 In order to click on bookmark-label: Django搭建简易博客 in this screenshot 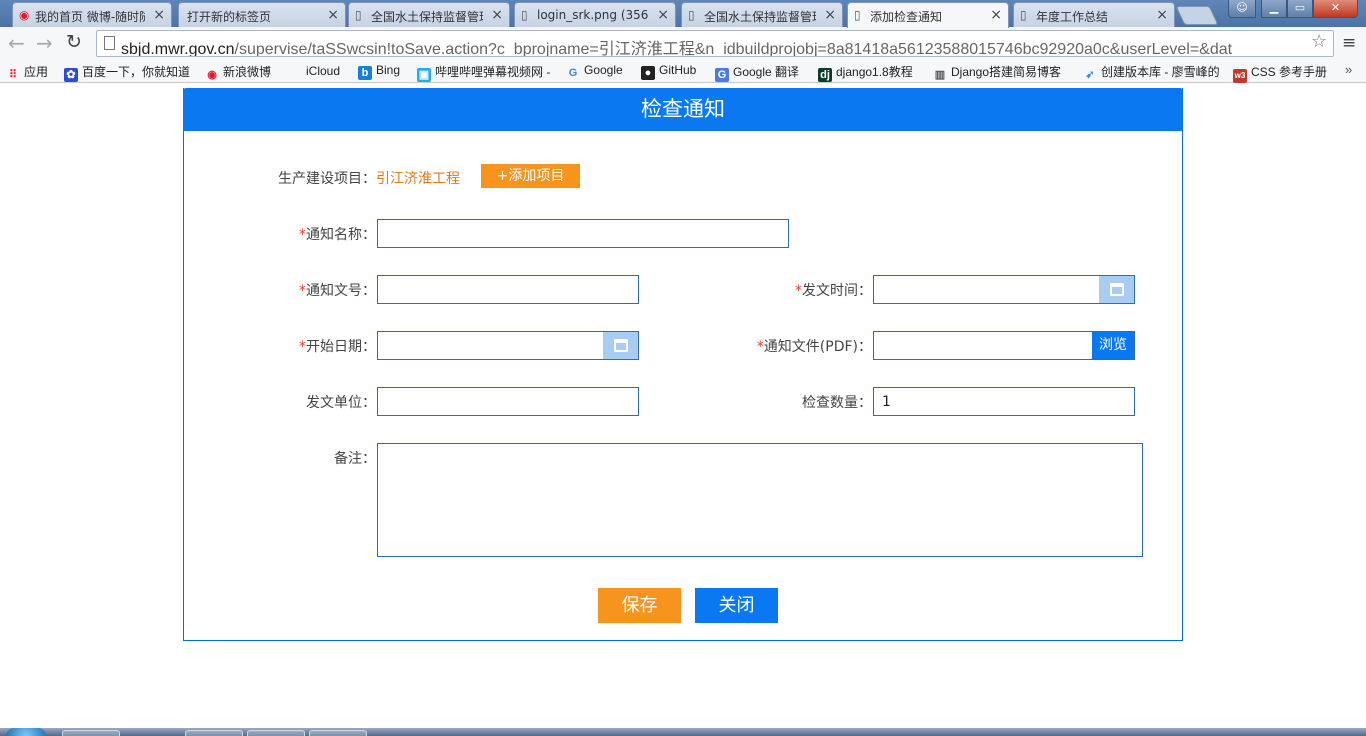, I will do `click(1006, 72)`.